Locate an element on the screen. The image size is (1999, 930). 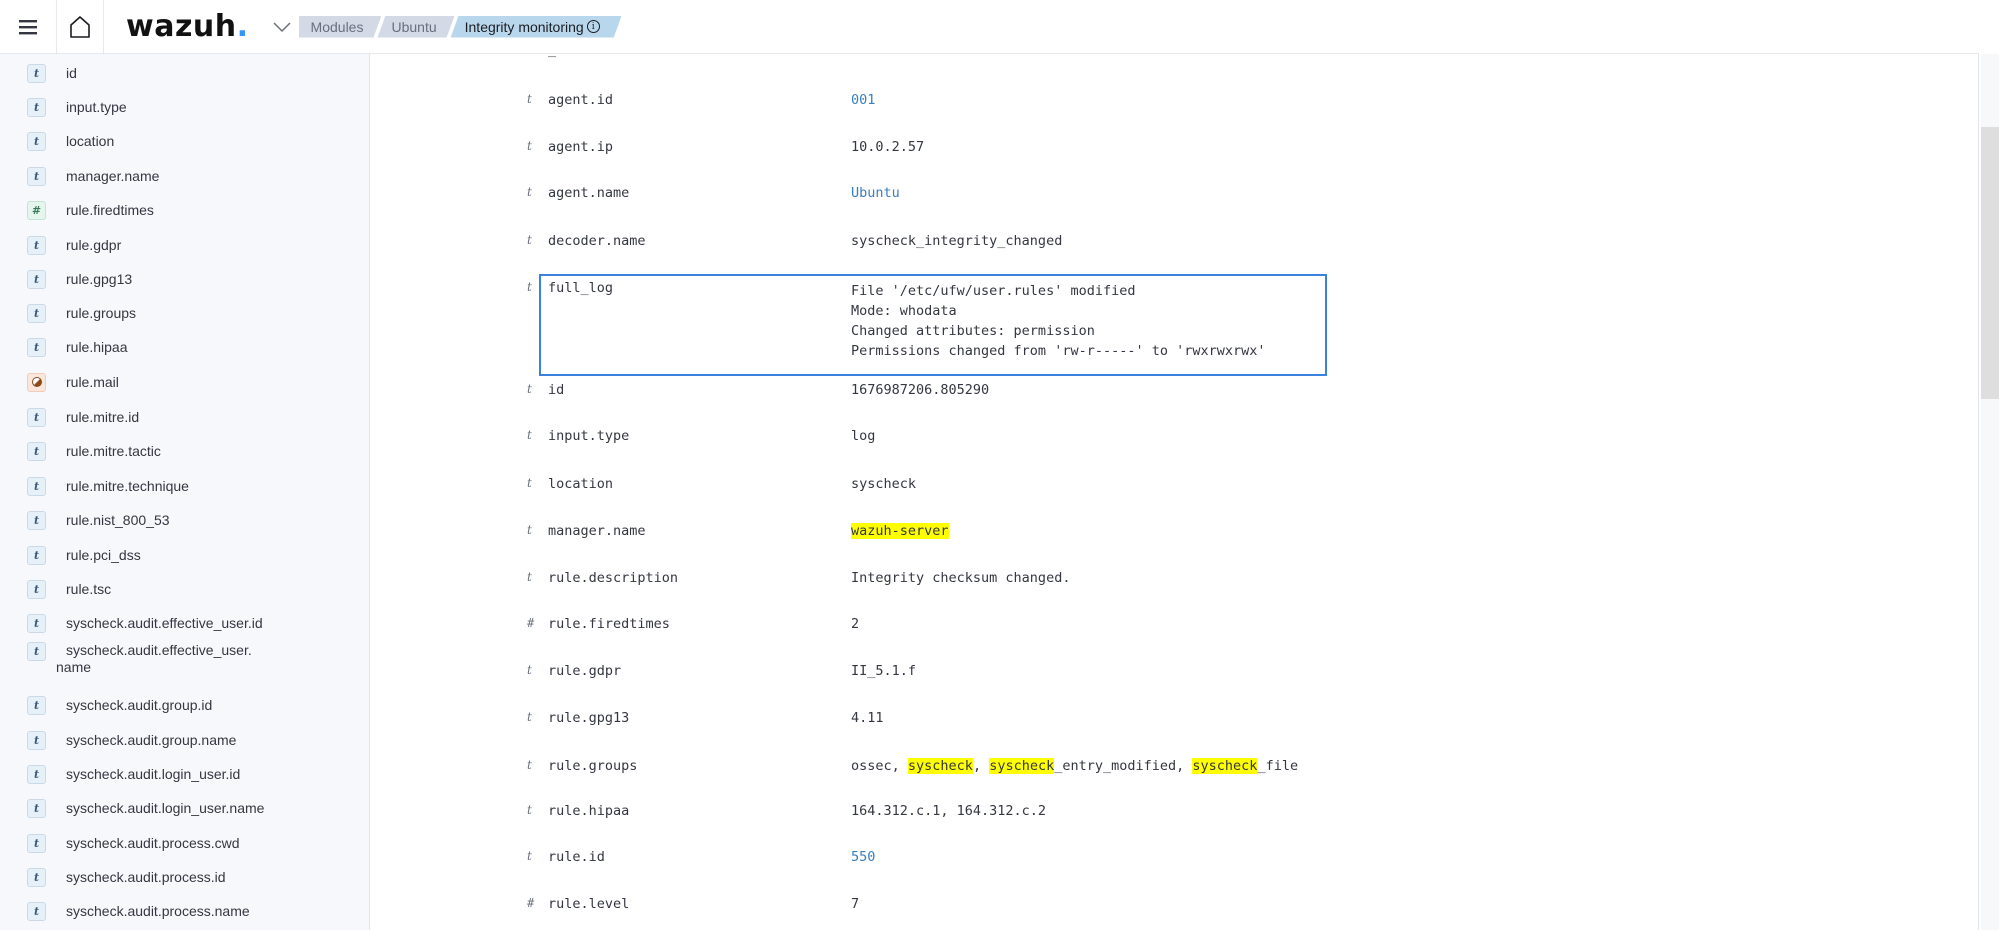
field-list-item: # rule.firedtimes is located at coordinates (198, 210).